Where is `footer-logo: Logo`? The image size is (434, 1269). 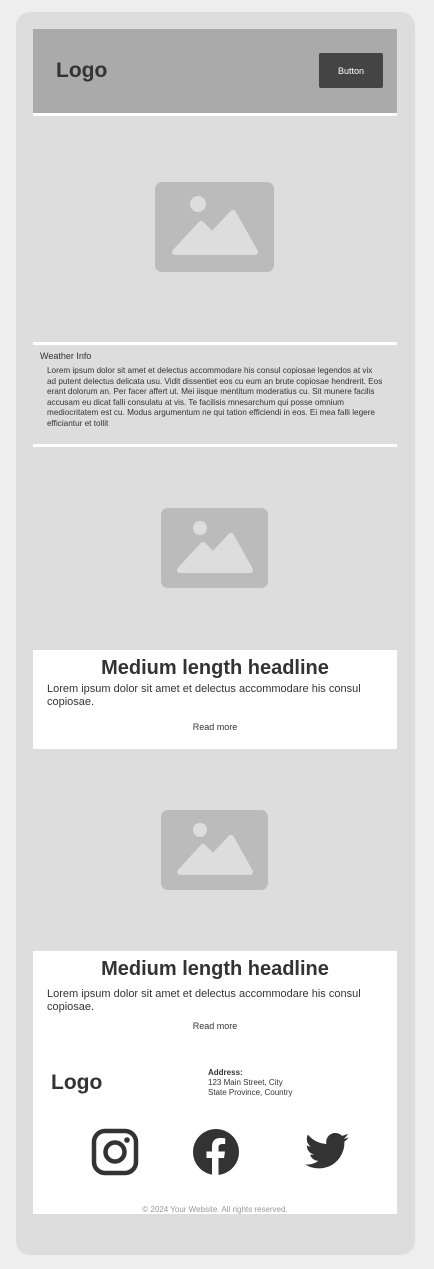
footer-logo: Logo is located at coordinates (77, 1082).